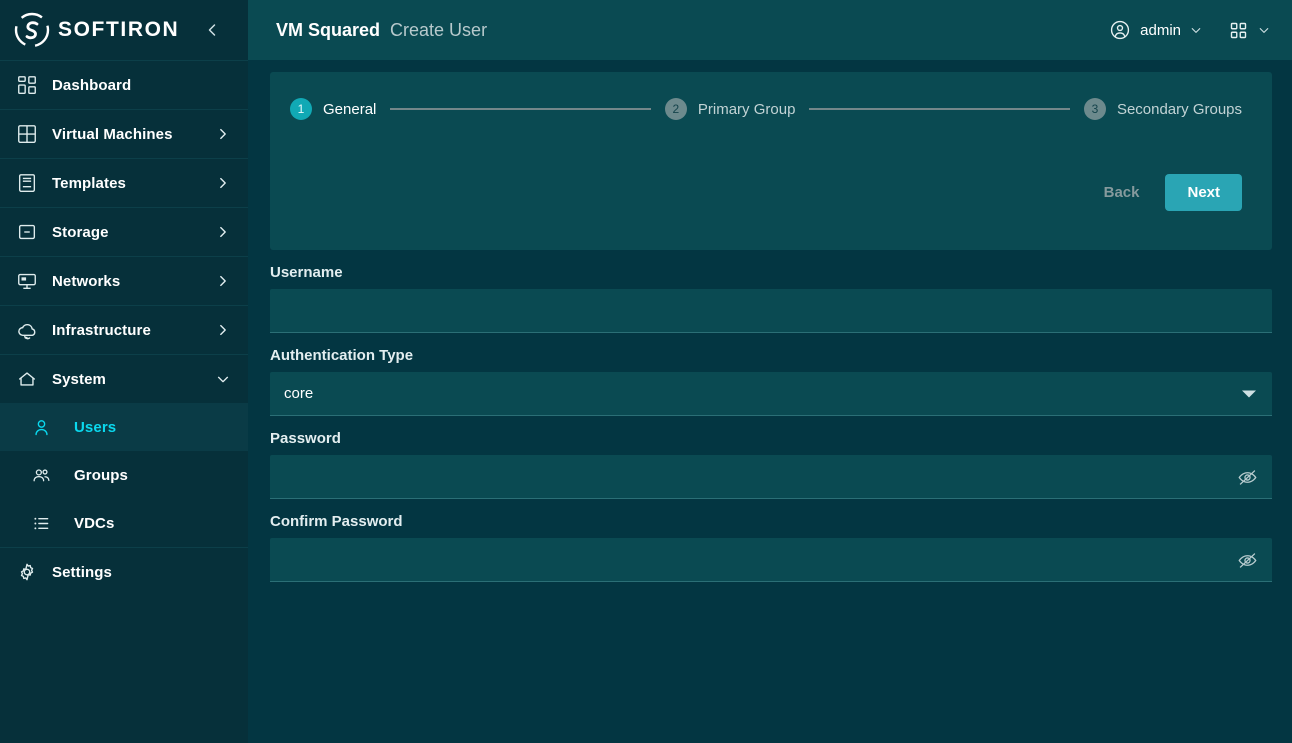 The width and height of the screenshot is (1292, 743). Describe the element at coordinates (328, 29) in the screenshot. I see `app-title: VM Squared` at that location.